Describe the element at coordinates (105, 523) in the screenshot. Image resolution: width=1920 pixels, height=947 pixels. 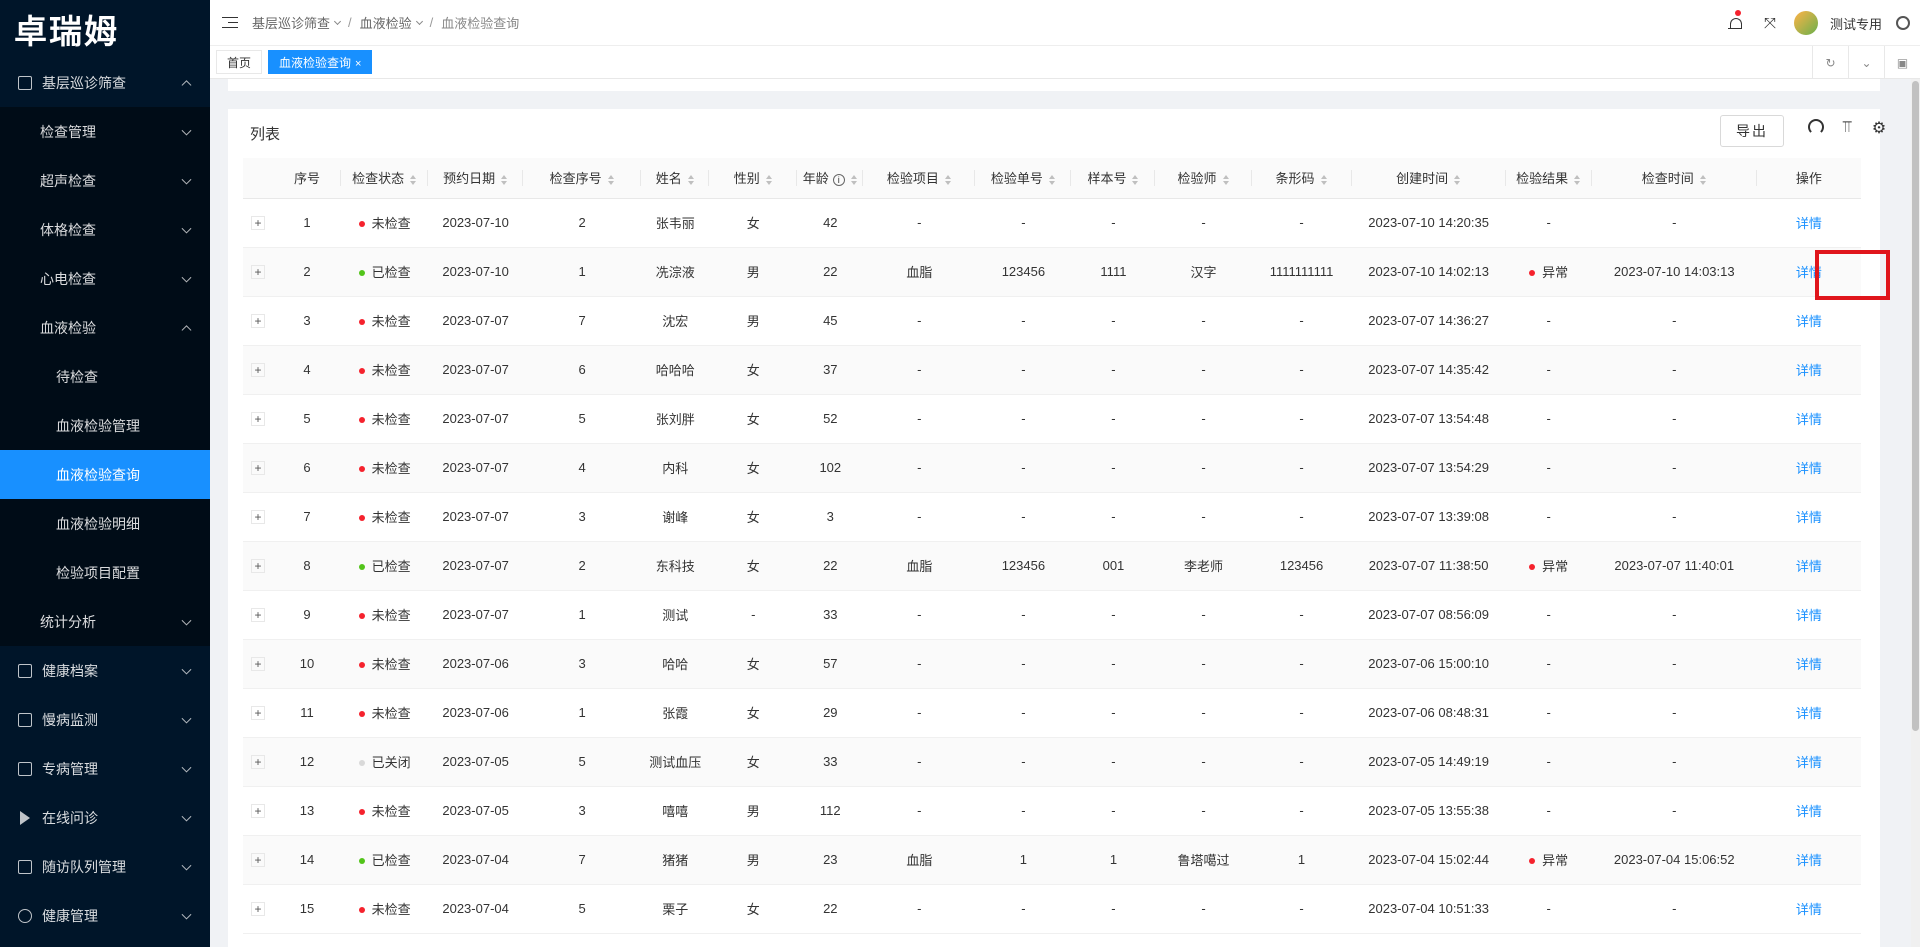
I see `sidebar-item-9: 血液检验明细` at that location.